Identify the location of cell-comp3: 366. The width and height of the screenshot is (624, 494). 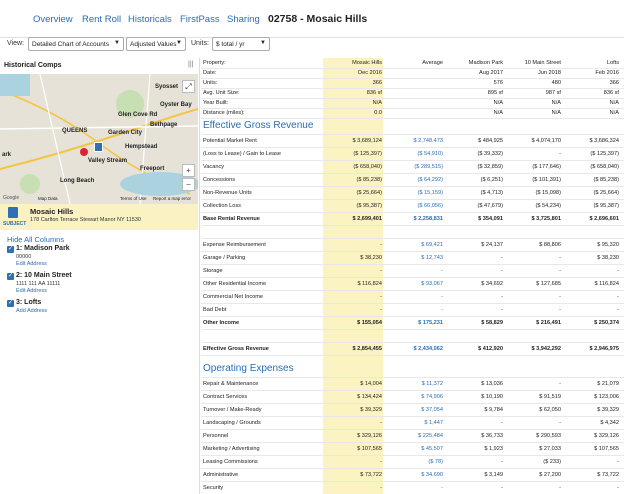
(614, 83).